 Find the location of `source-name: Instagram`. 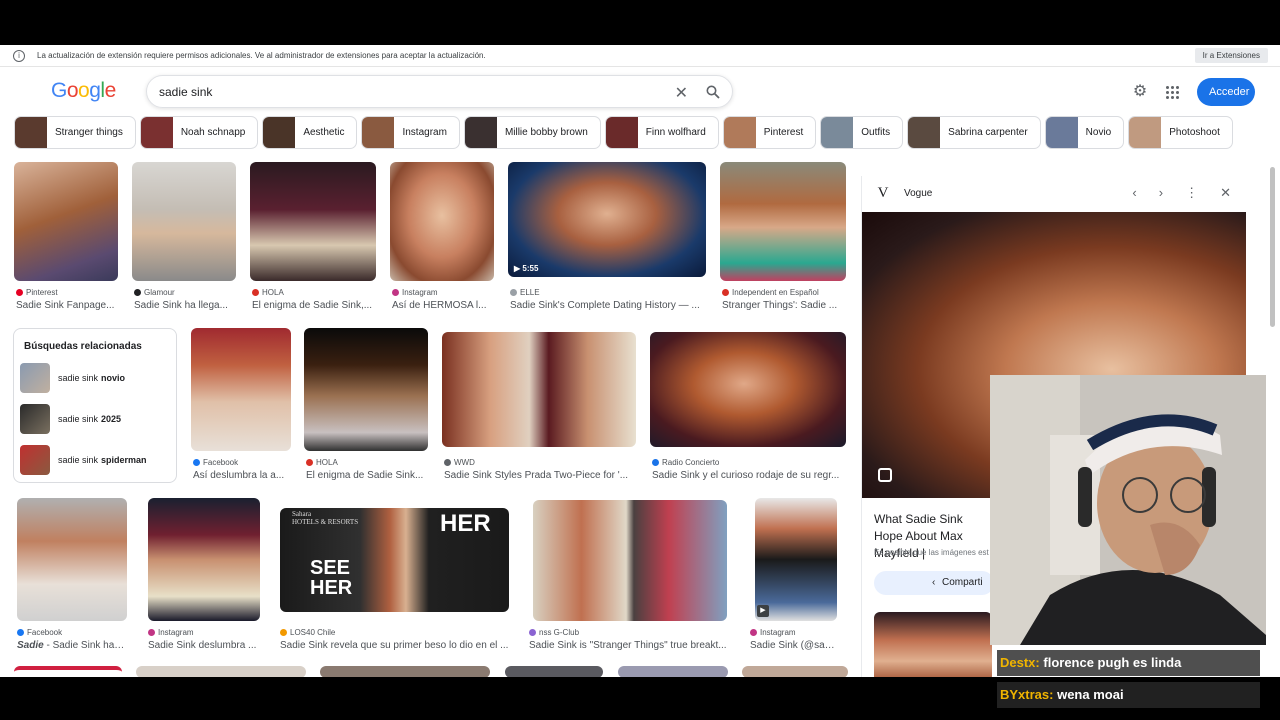

source-name: Instagram is located at coordinates (420, 292).